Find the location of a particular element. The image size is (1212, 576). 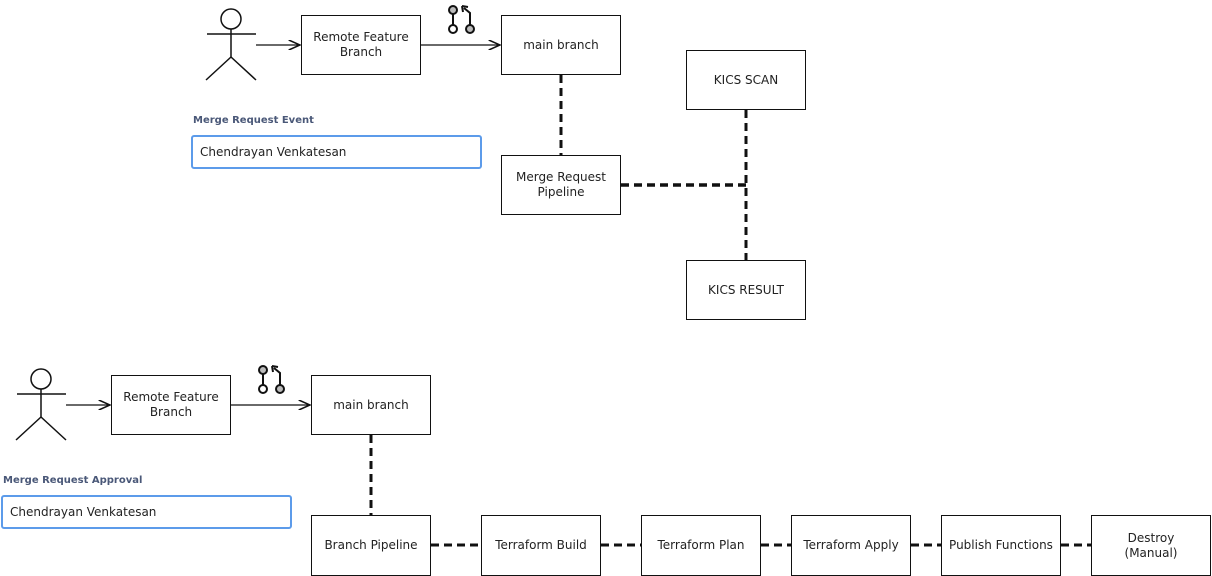

kics-result-box: KICS RESULT is located at coordinates (746, 290).